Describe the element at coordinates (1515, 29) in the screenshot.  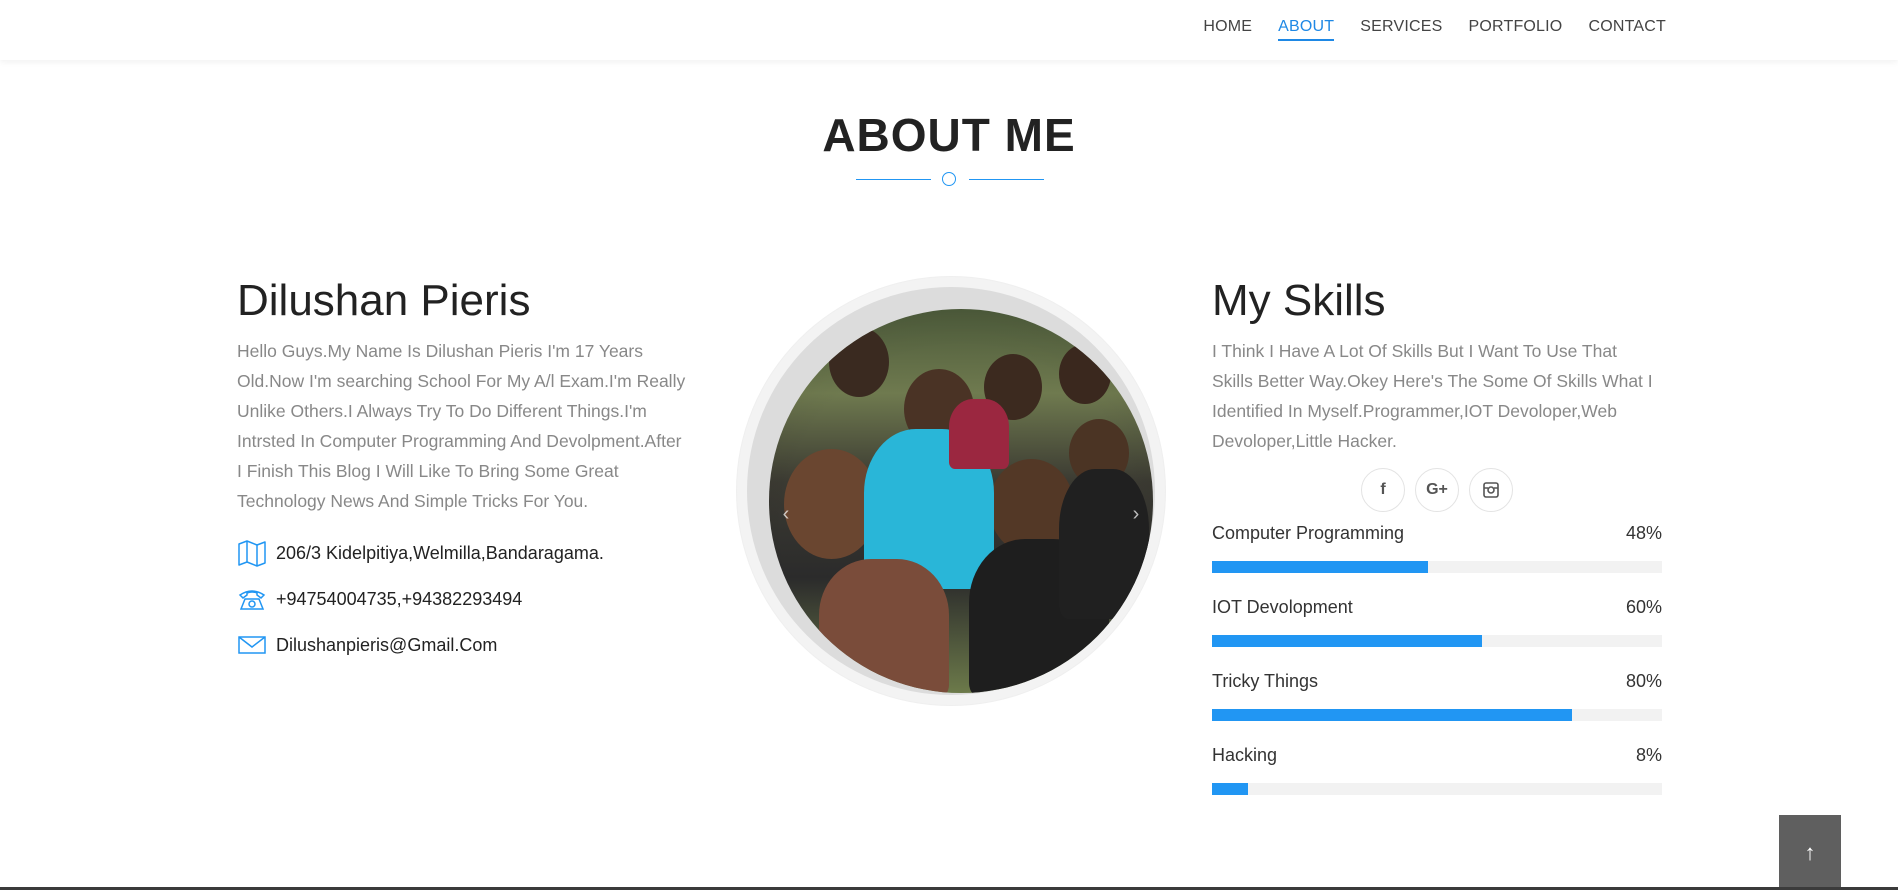
I see `nav-portfolio-link: PORTFOLIO` at that location.